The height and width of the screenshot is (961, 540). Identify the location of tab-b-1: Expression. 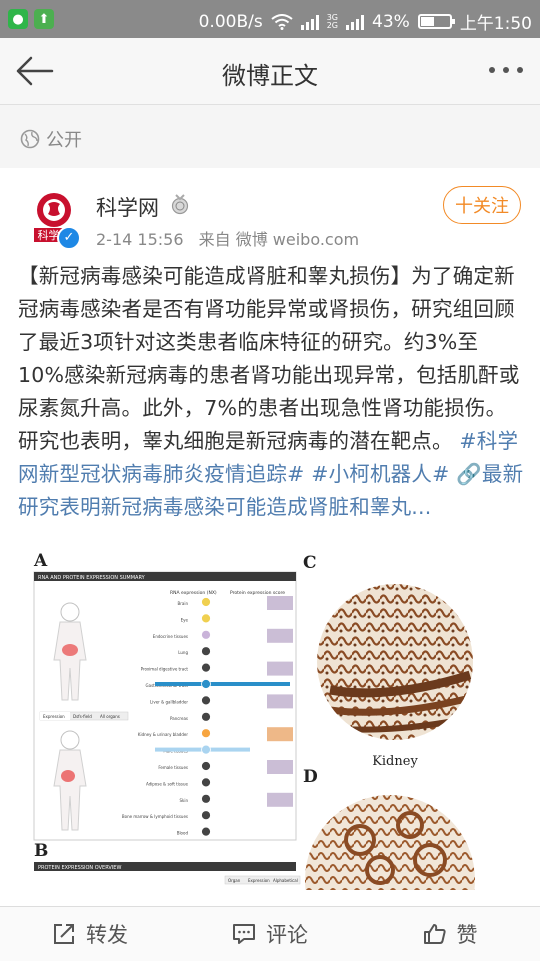
(259, 880).